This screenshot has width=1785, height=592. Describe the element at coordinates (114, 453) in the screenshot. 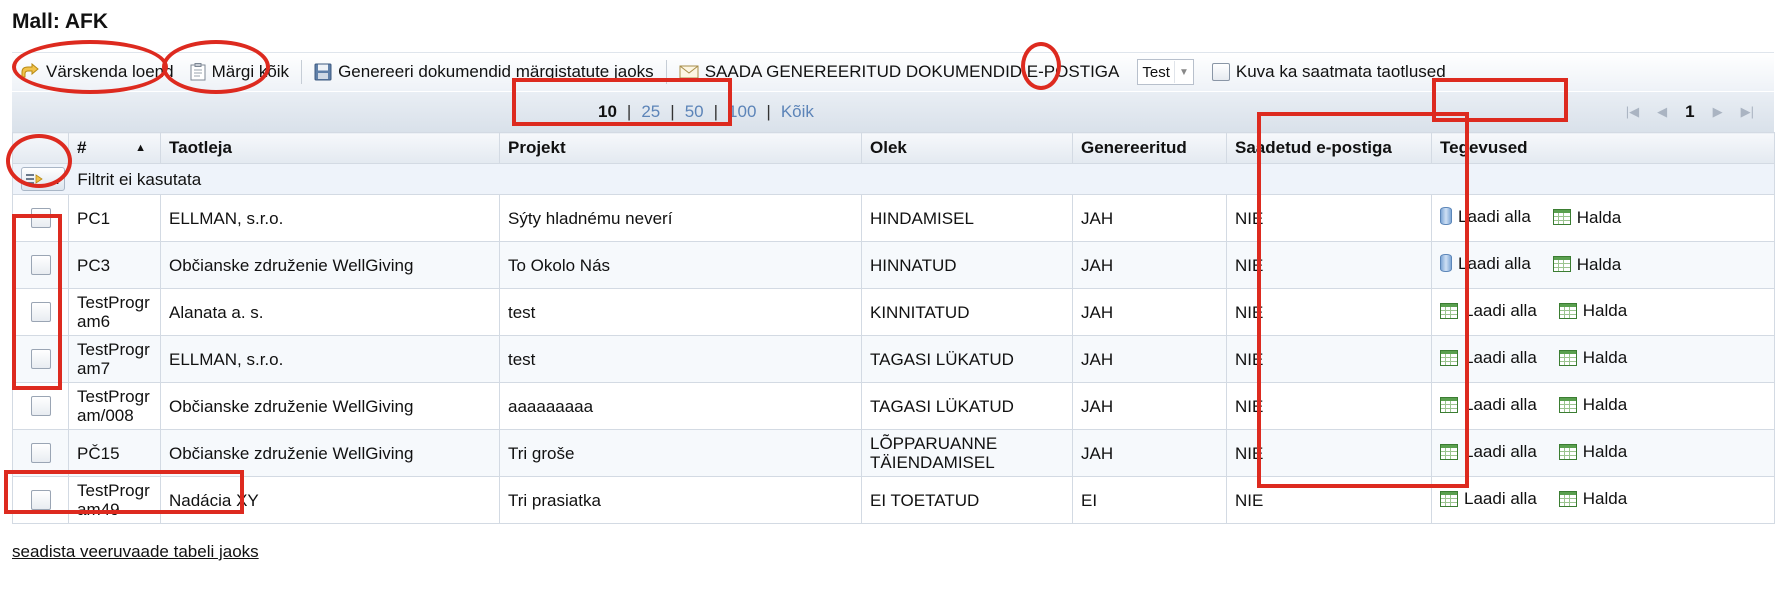

I see `cell-id: PČ15` at that location.